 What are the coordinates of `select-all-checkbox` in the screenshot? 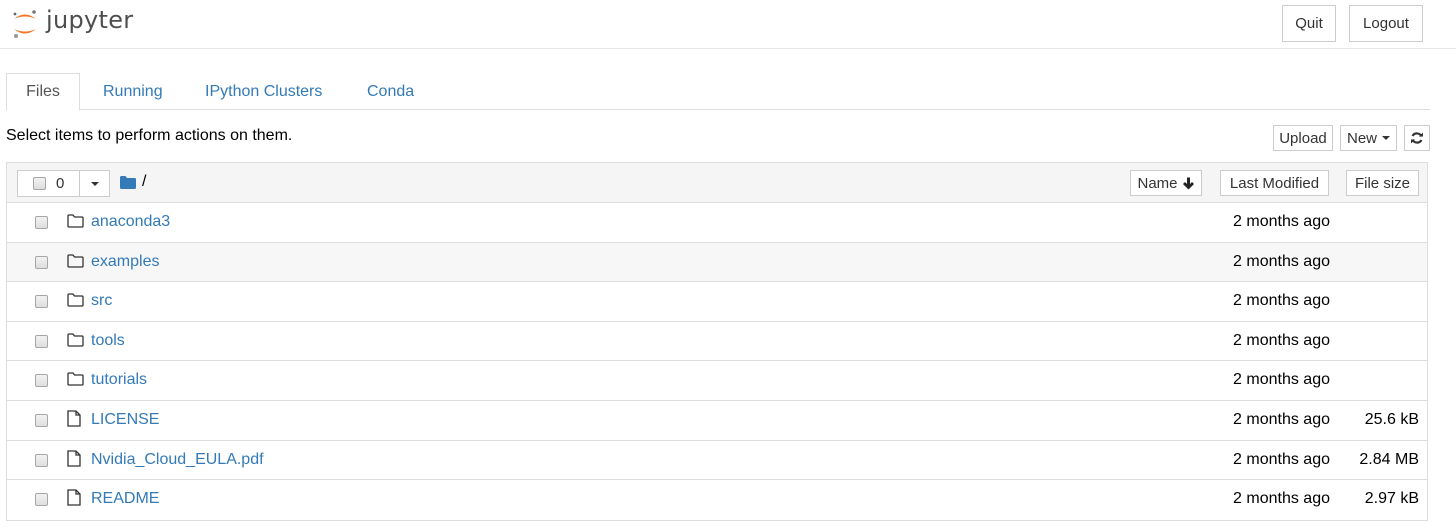 It's located at (39, 183).